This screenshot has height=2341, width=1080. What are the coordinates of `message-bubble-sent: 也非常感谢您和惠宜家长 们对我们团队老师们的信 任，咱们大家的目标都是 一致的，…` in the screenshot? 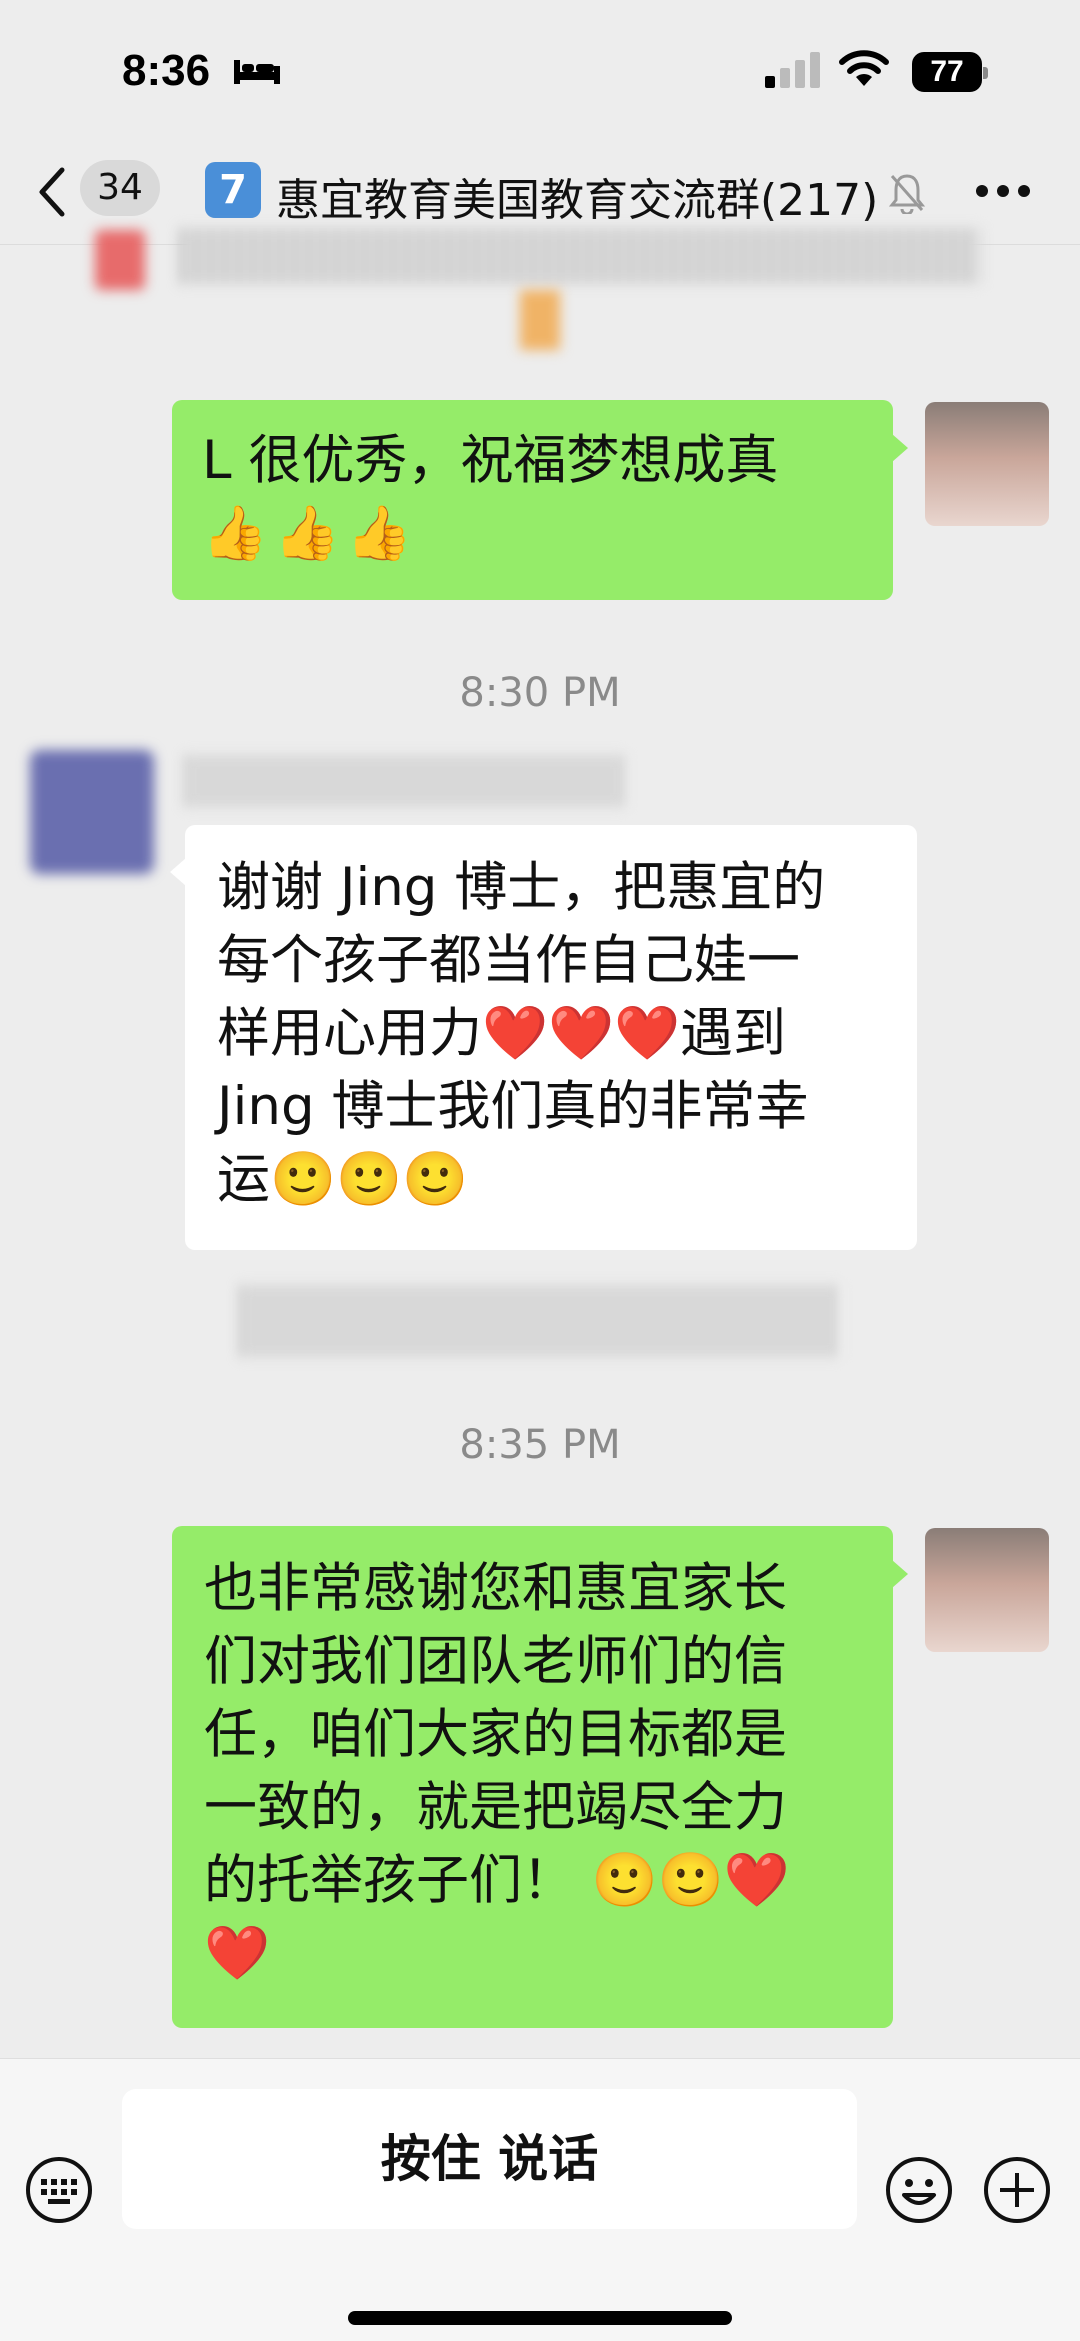 It's located at (532, 1777).